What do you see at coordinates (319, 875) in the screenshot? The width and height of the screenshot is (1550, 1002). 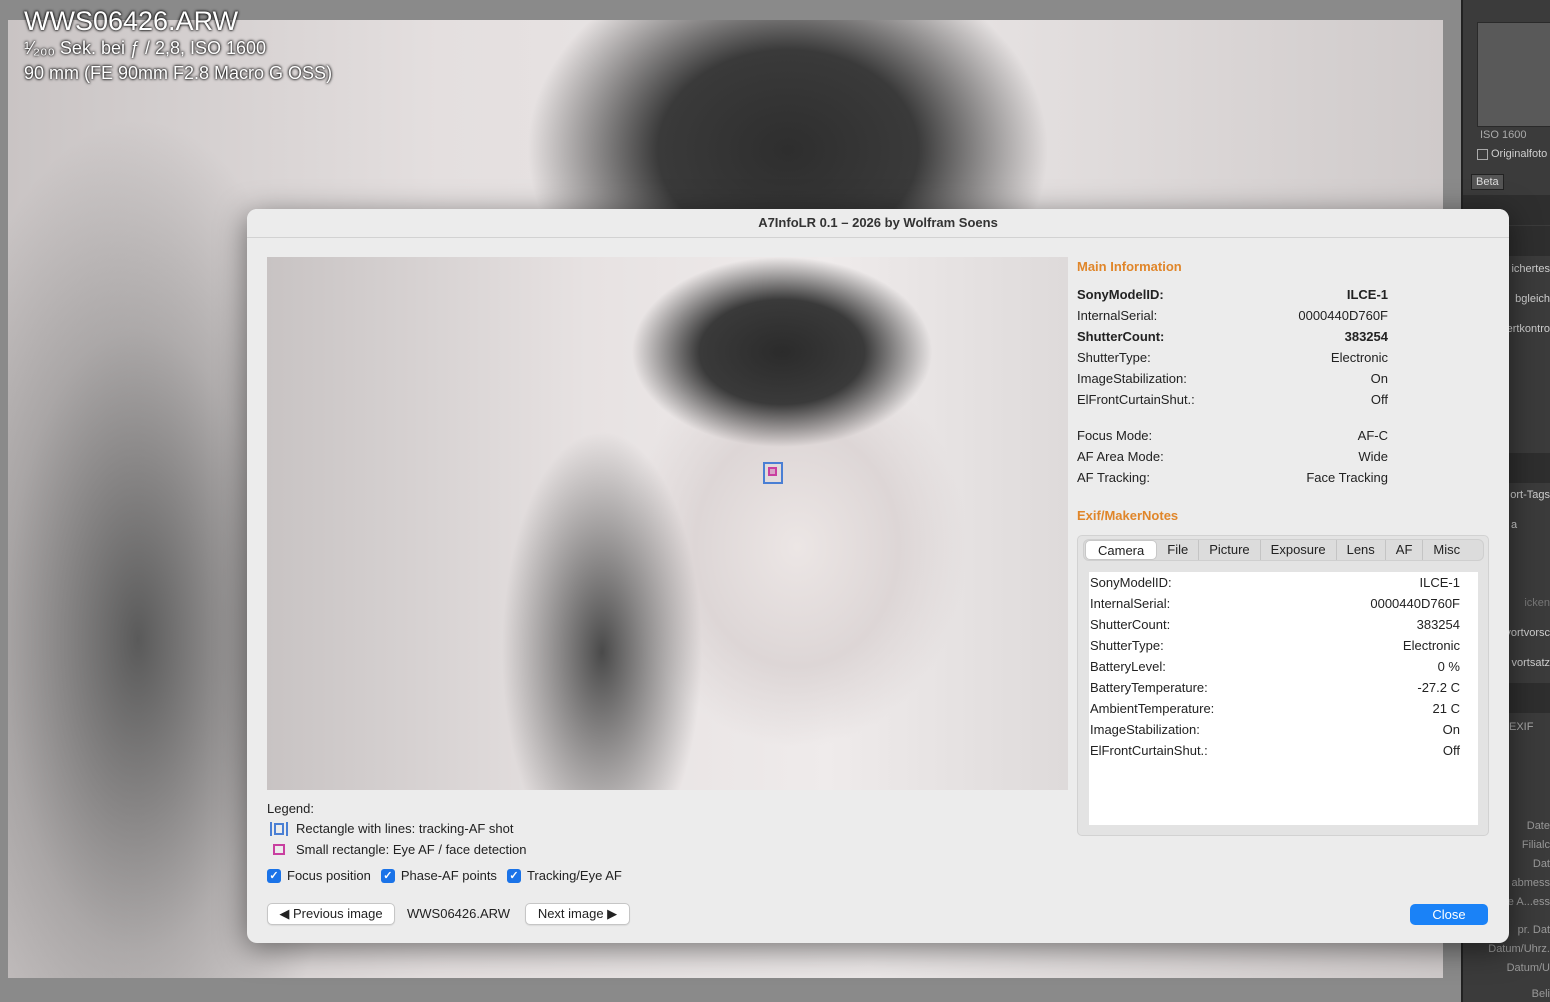 I see `focus-position-checkbox: ✓ Focus position` at bounding box center [319, 875].